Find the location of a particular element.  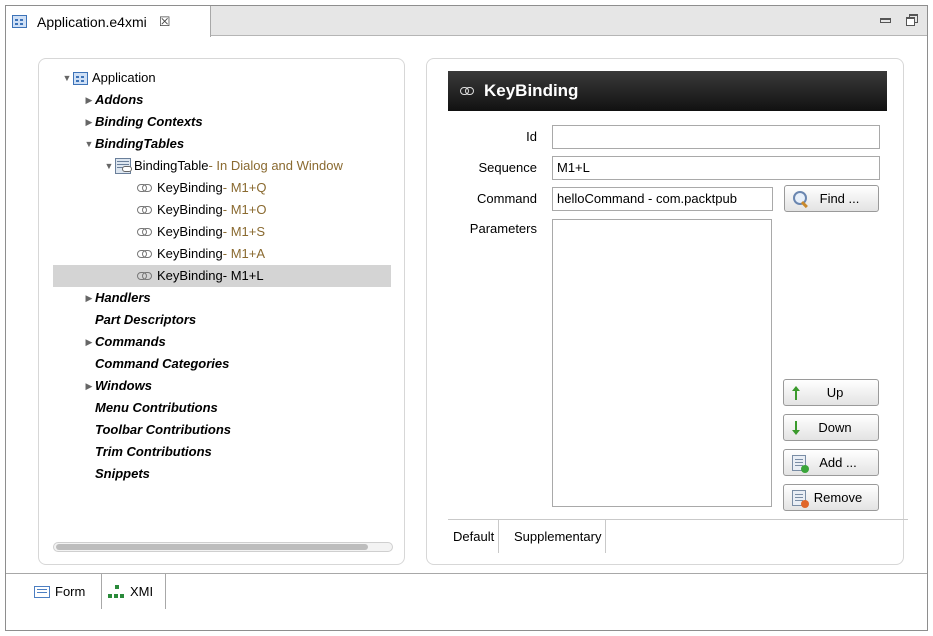

down-button: Down is located at coordinates (831, 427).